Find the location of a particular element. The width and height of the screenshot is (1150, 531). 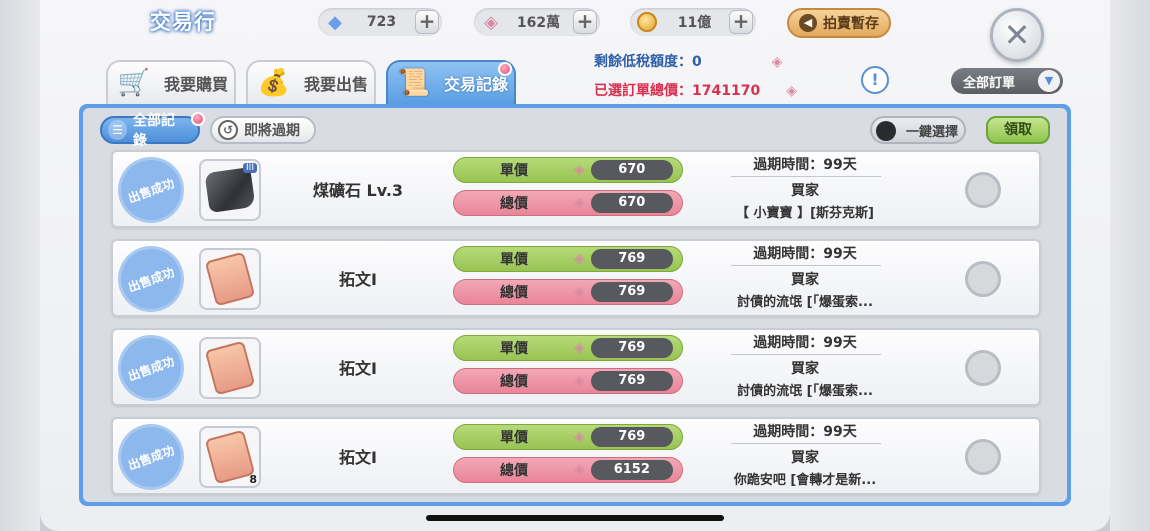

chevron-down-icon: ▼ is located at coordinates (1049, 81).